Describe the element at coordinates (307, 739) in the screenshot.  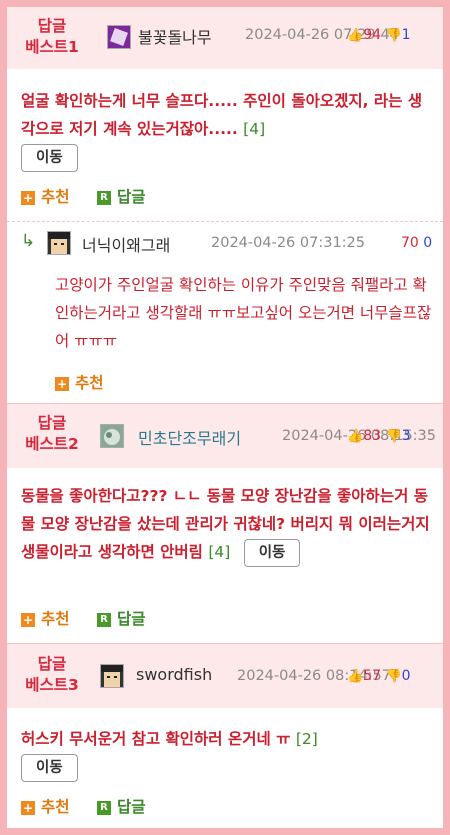
I see `reply-count: [2]` at that location.